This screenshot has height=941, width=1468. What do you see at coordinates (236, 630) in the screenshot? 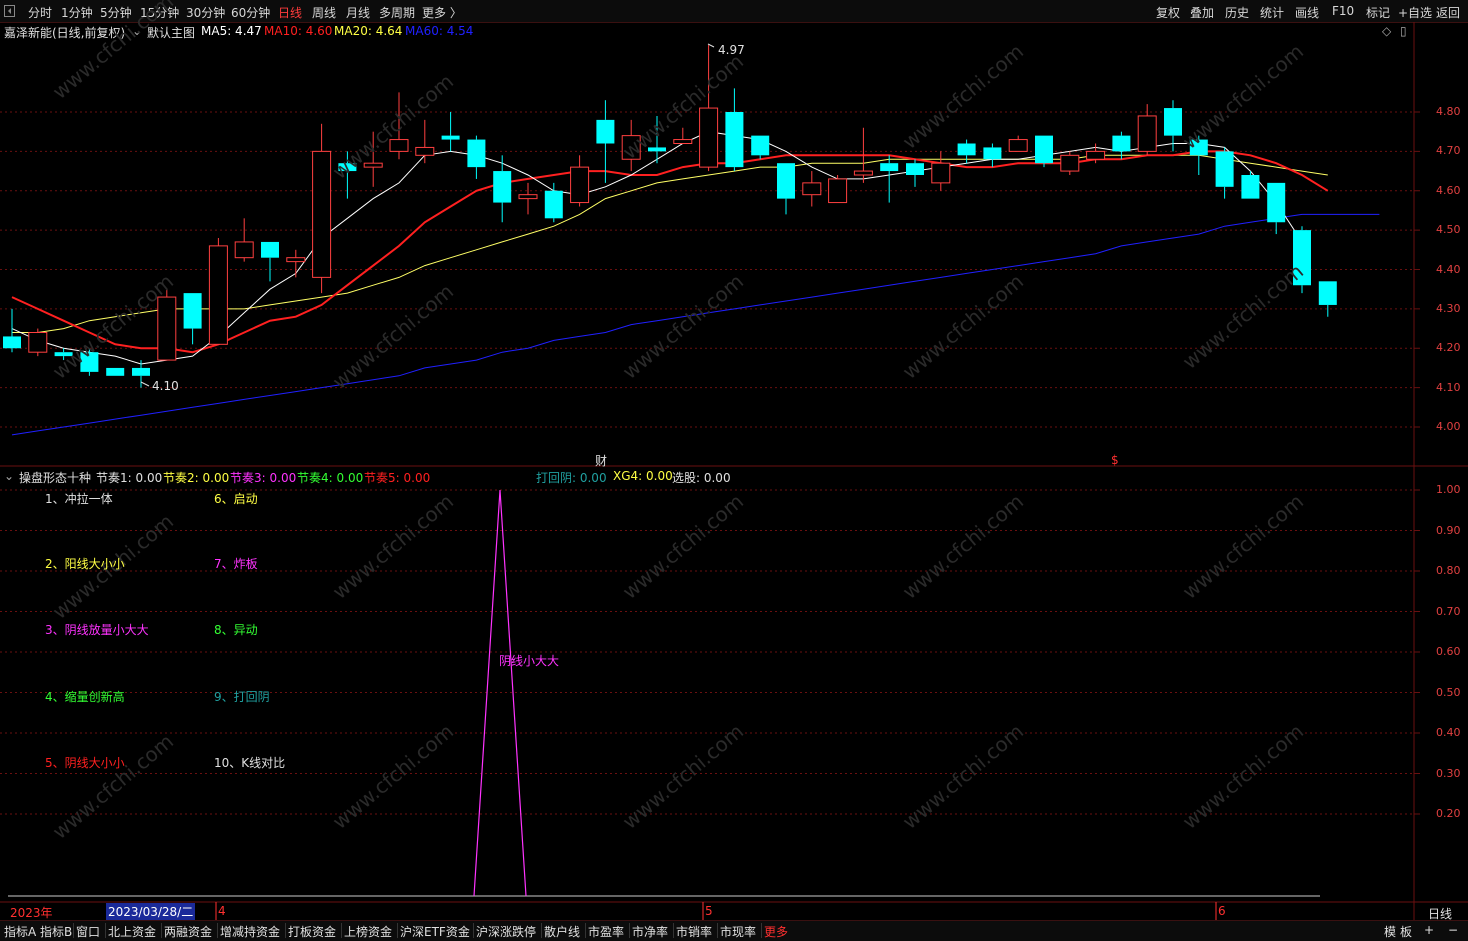
I see `indicator-legend-item: 8、异动` at bounding box center [236, 630].